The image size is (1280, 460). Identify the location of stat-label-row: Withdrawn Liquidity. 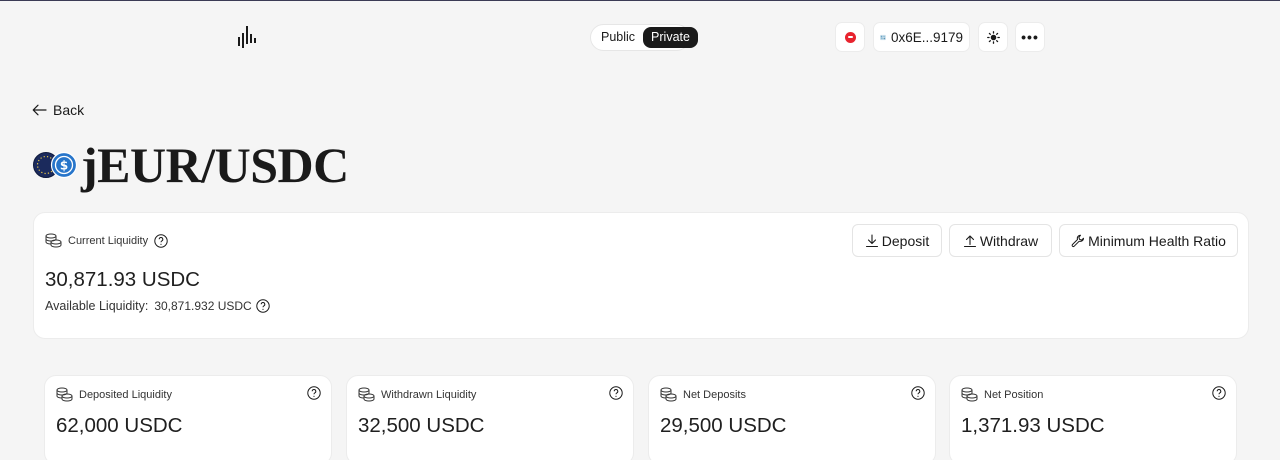
(417, 395).